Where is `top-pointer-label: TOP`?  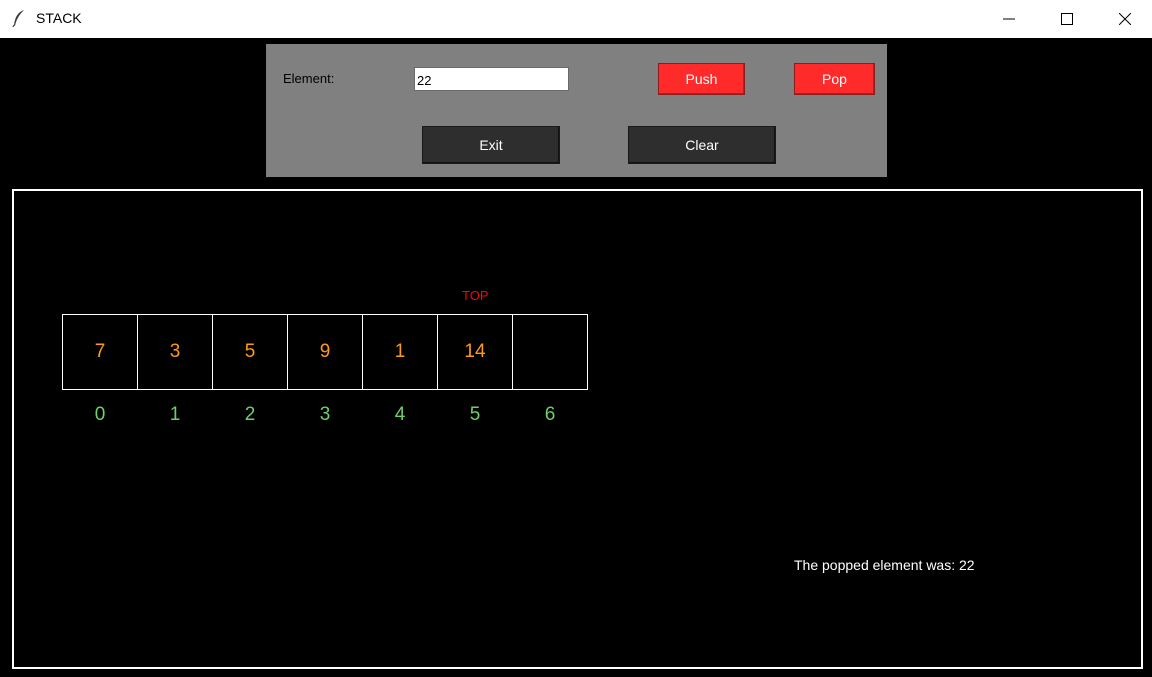 top-pointer-label: TOP is located at coordinates (475, 295).